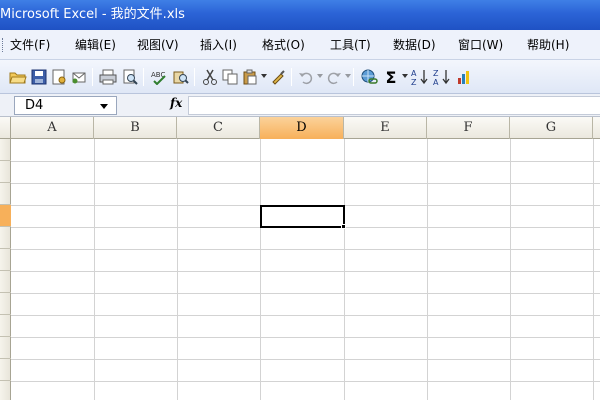 Image resolution: width=600 pixels, height=400 pixels. I want to click on autosum-icon: Σ, so click(391, 77).